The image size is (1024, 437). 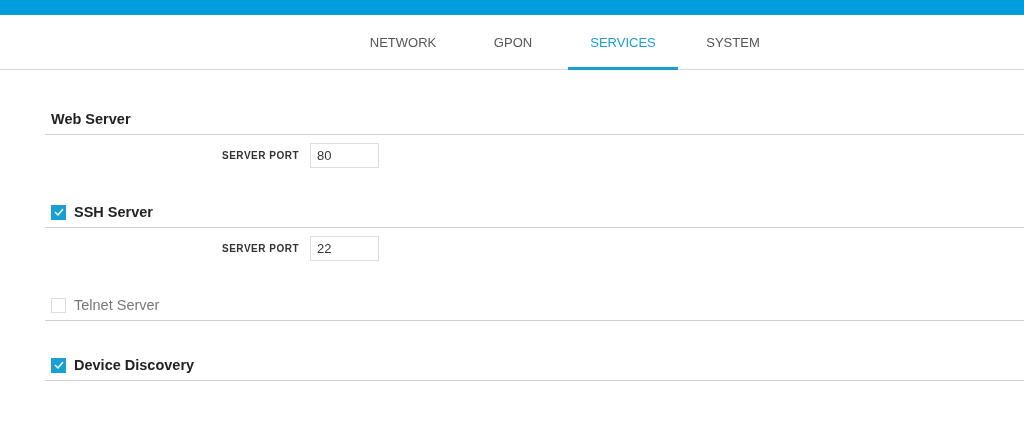 What do you see at coordinates (134, 365) in the screenshot?
I see `section-title: Device Discovery` at bounding box center [134, 365].